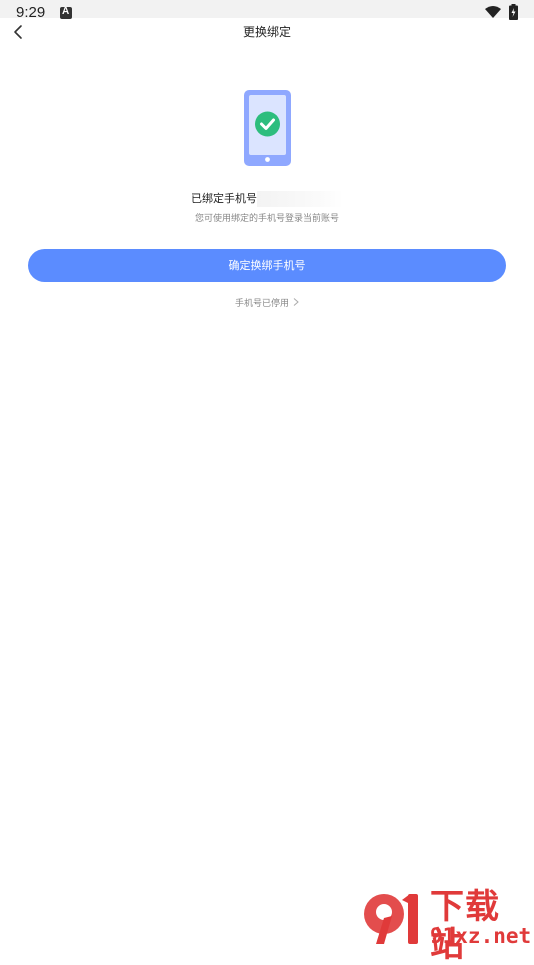 The image size is (534, 965). What do you see at coordinates (267, 265) in the screenshot?
I see `confirm-rebind-button: 确定换绑手机号` at bounding box center [267, 265].